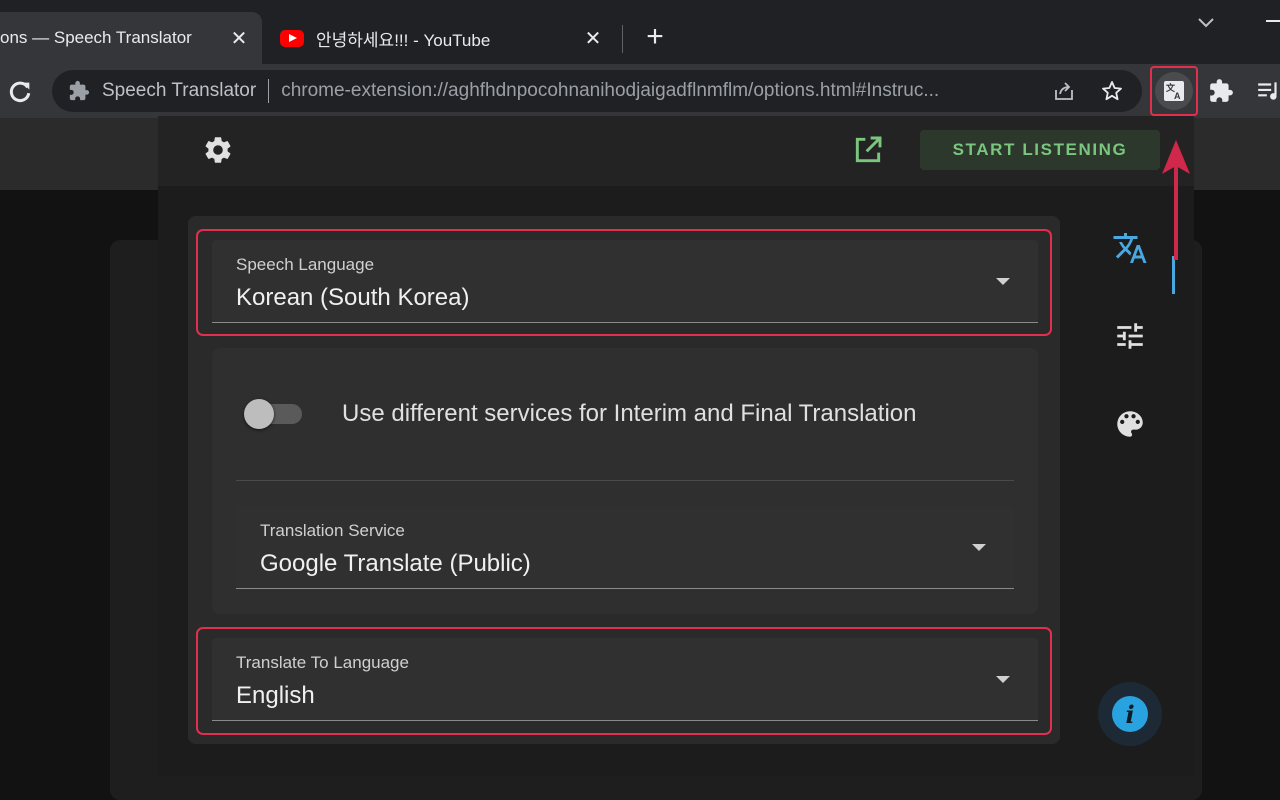 This screenshot has width=1280, height=800. What do you see at coordinates (20, 92) in the screenshot?
I see `reload-icon` at bounding box center [20, 92].